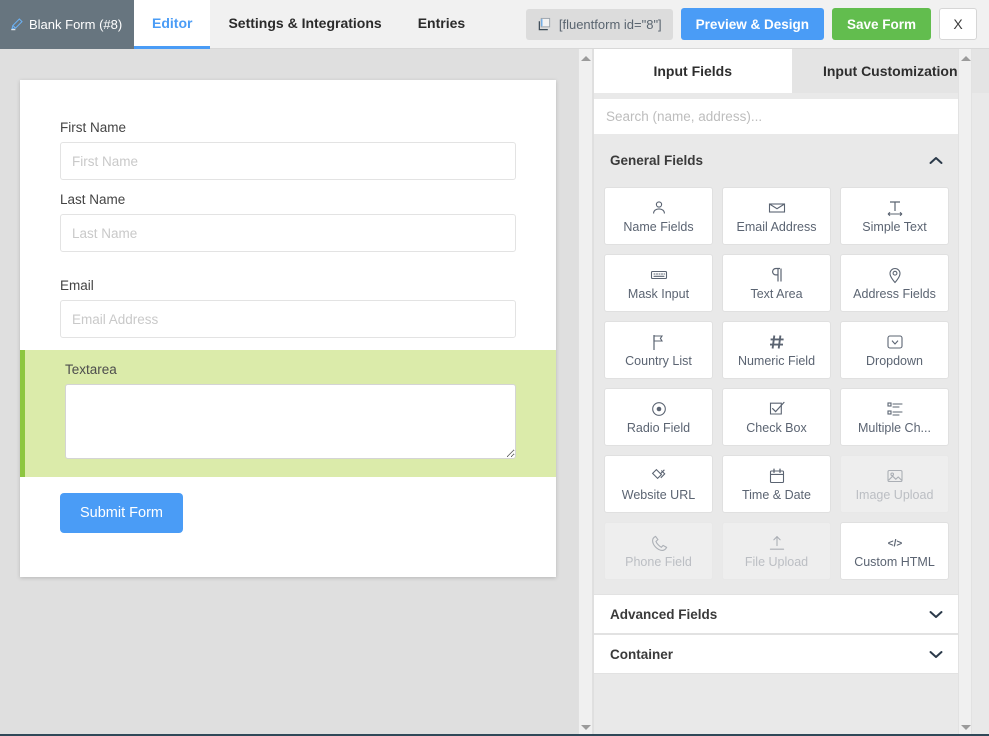 This screenshot has width=989, height=736. I want to click on chevron-down-icon, so click(936, 614).